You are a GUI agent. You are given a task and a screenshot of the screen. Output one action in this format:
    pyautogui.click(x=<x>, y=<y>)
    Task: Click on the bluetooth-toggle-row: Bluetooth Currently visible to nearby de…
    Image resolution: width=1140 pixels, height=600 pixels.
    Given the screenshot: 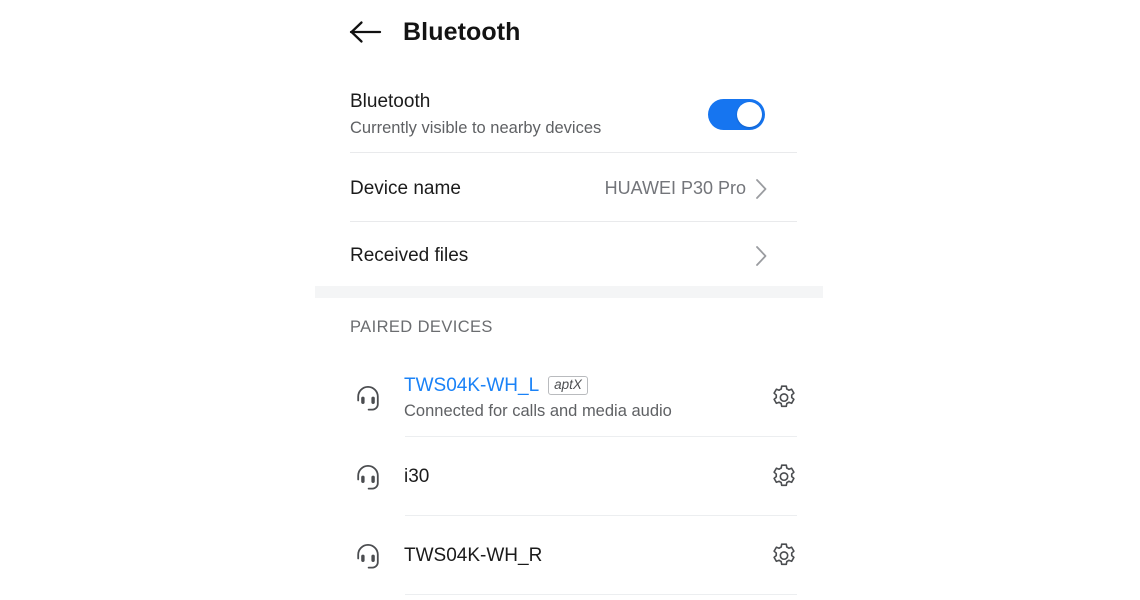 What is the action you would take?
    pyautogui.click(x=570, y=114)
    